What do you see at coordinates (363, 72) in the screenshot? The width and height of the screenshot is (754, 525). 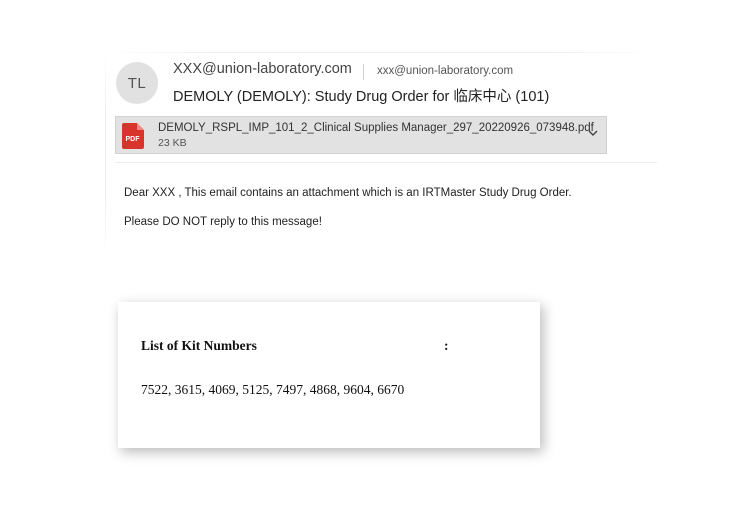 I see `header-separator` at bounding box center [363, 72].